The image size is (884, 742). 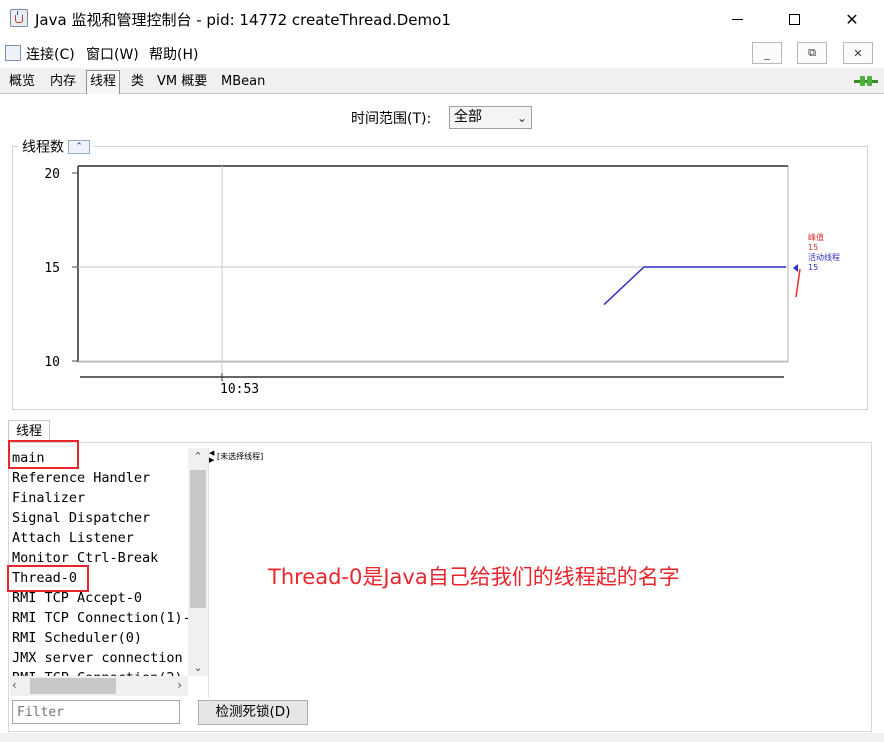 I want to click on chart-panel-header: 线程数 ⌃, so click(x=56, y=146).